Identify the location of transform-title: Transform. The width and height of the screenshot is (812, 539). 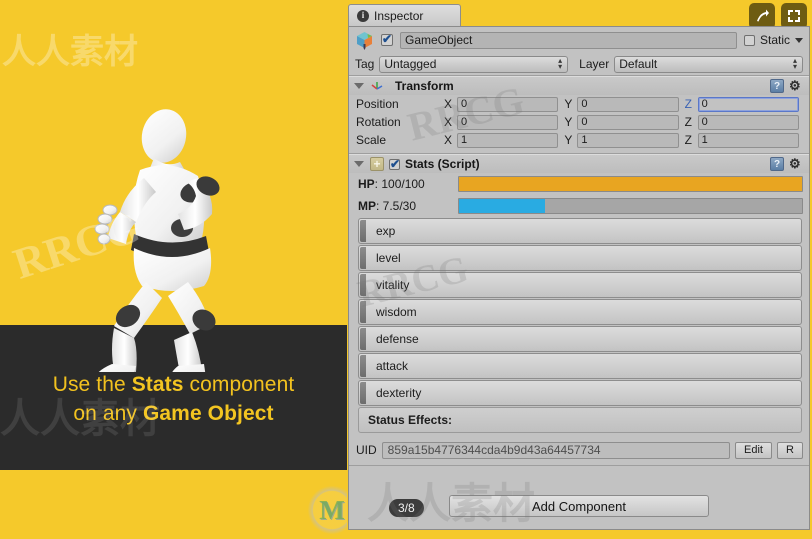
(424, 86).